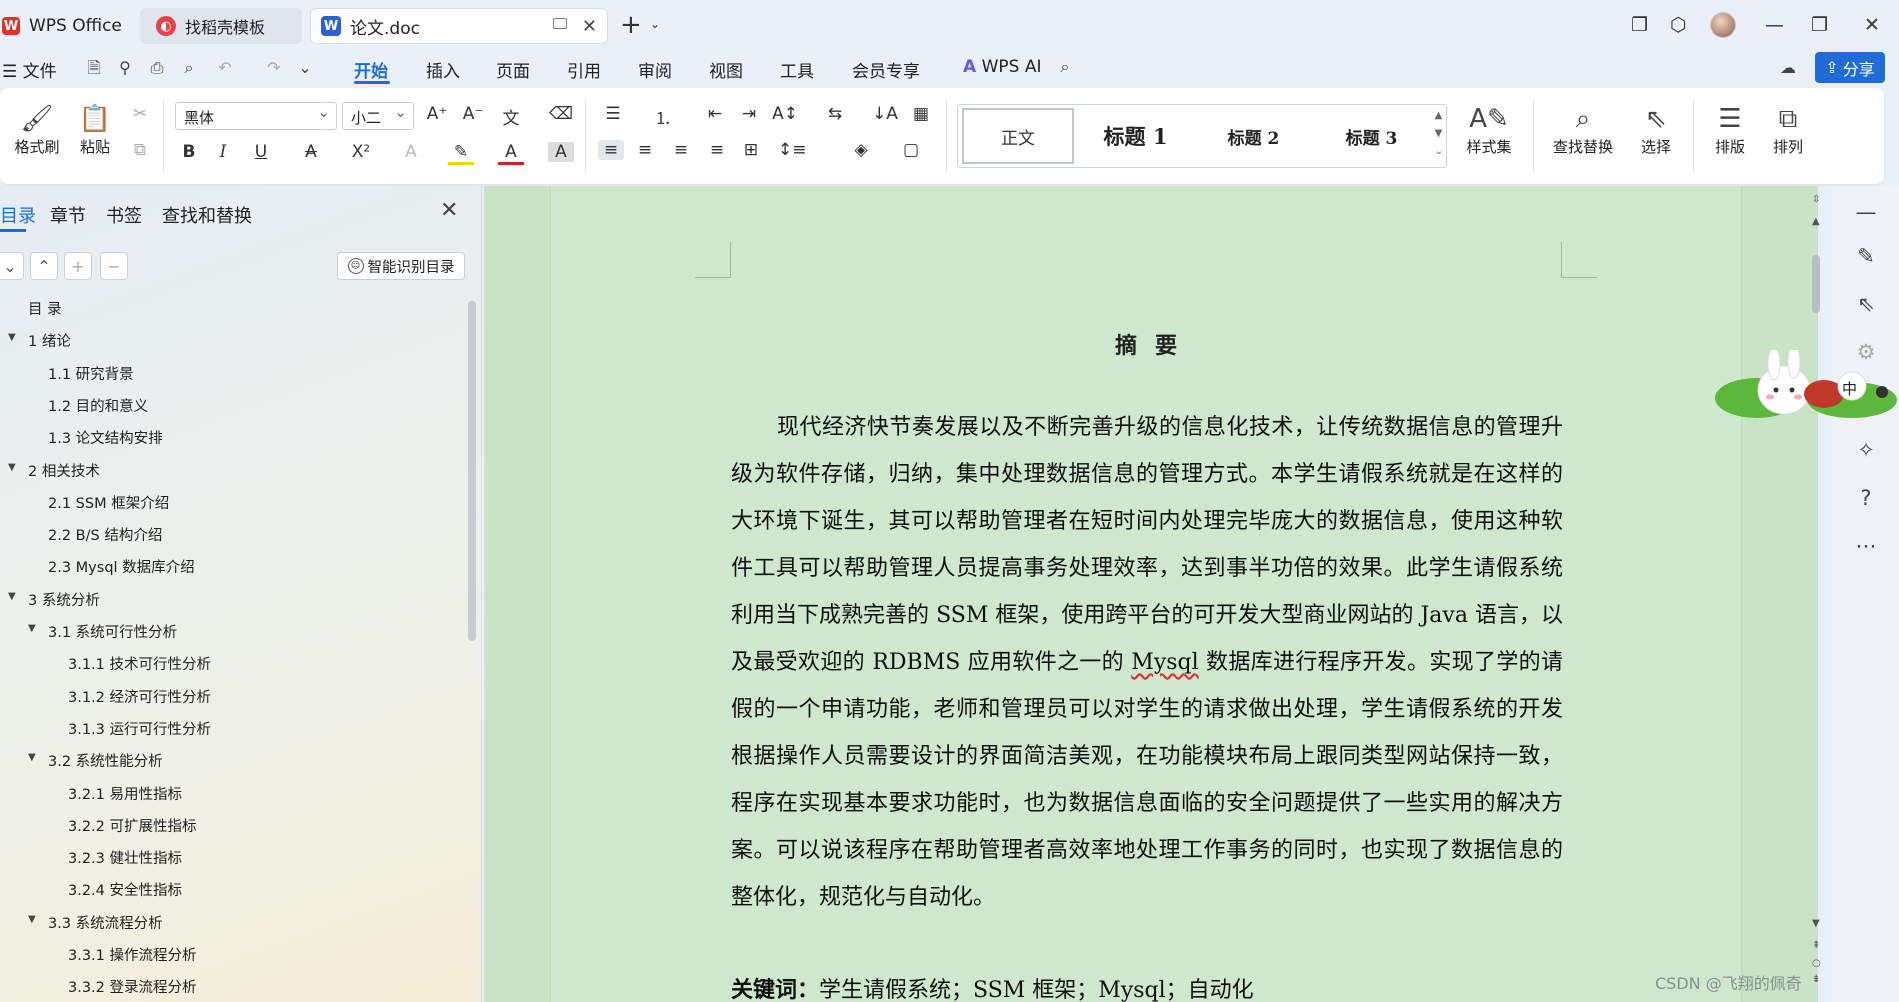 This screenshot has width=1899, height=1002. I want to click on nav-tab-toc: 目录, so click(18, 215).